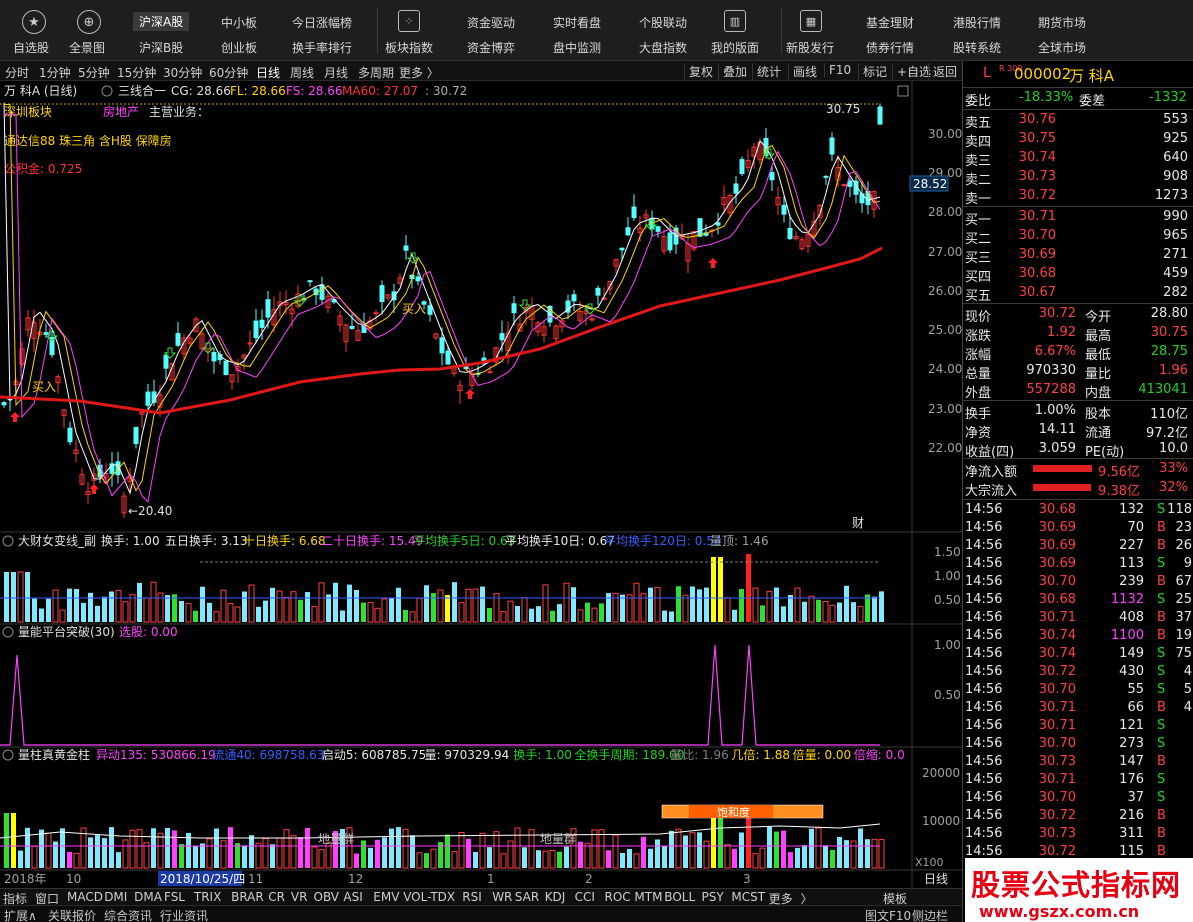  I want to click on indicator-tab-vol-tdx: VOL-TDX, so click(429, 897).